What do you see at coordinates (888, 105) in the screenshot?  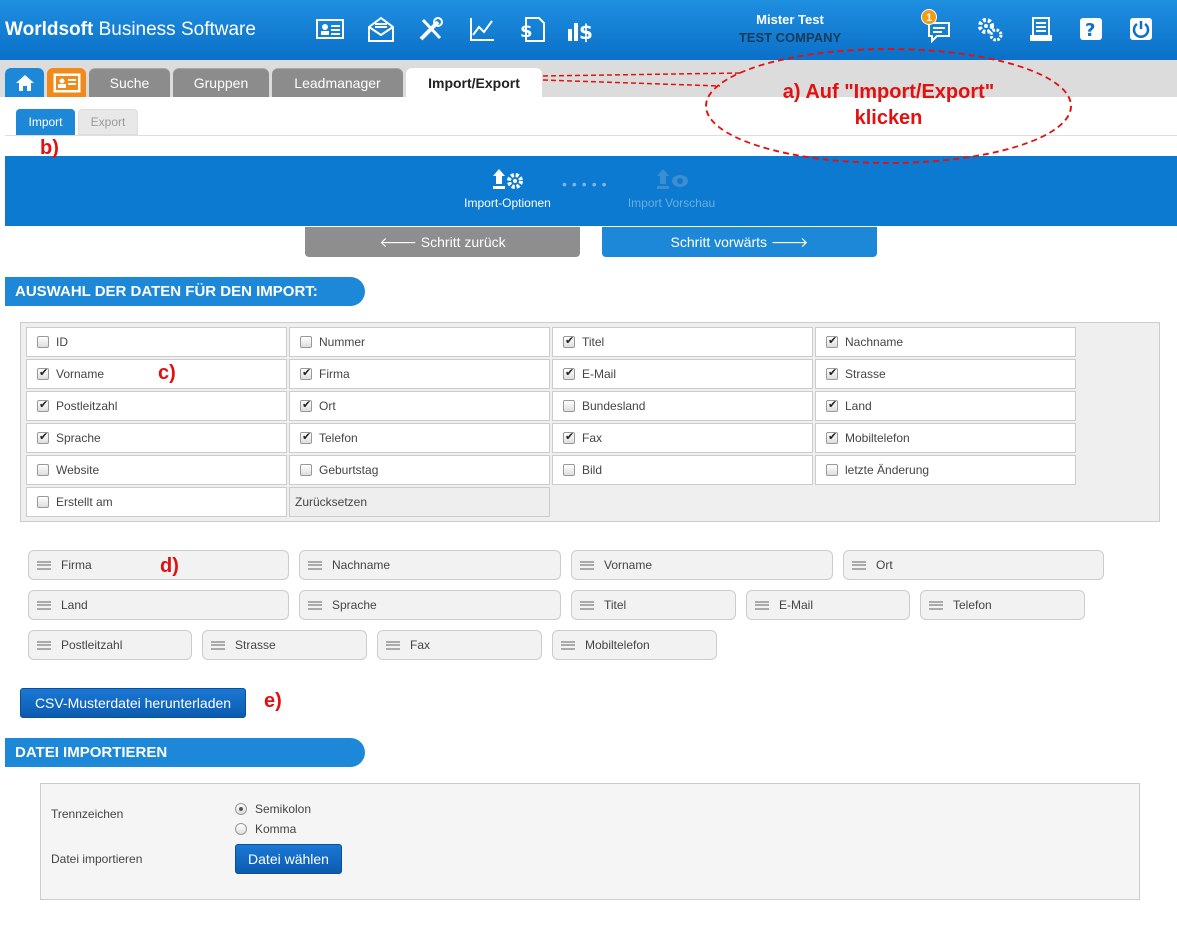 I see `annotation-a: a) Auf "Import/Export" klicken` at bounding box center [888, 105].